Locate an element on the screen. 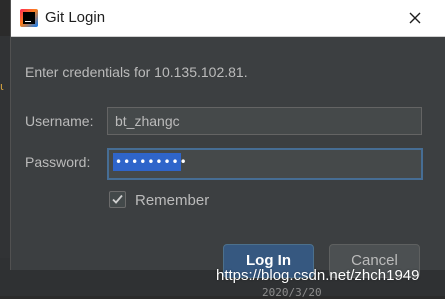 This screenshot has width=445, height=299. title-bar: Git Login is located at coordinates (228, 18).